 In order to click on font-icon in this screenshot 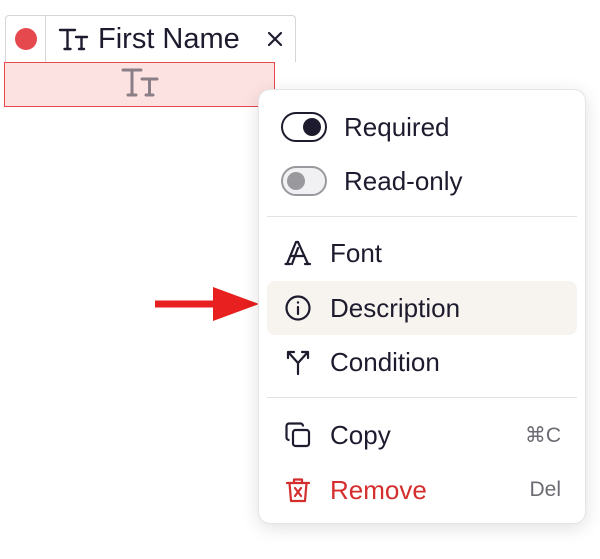, I will do `click(298, 253)`.